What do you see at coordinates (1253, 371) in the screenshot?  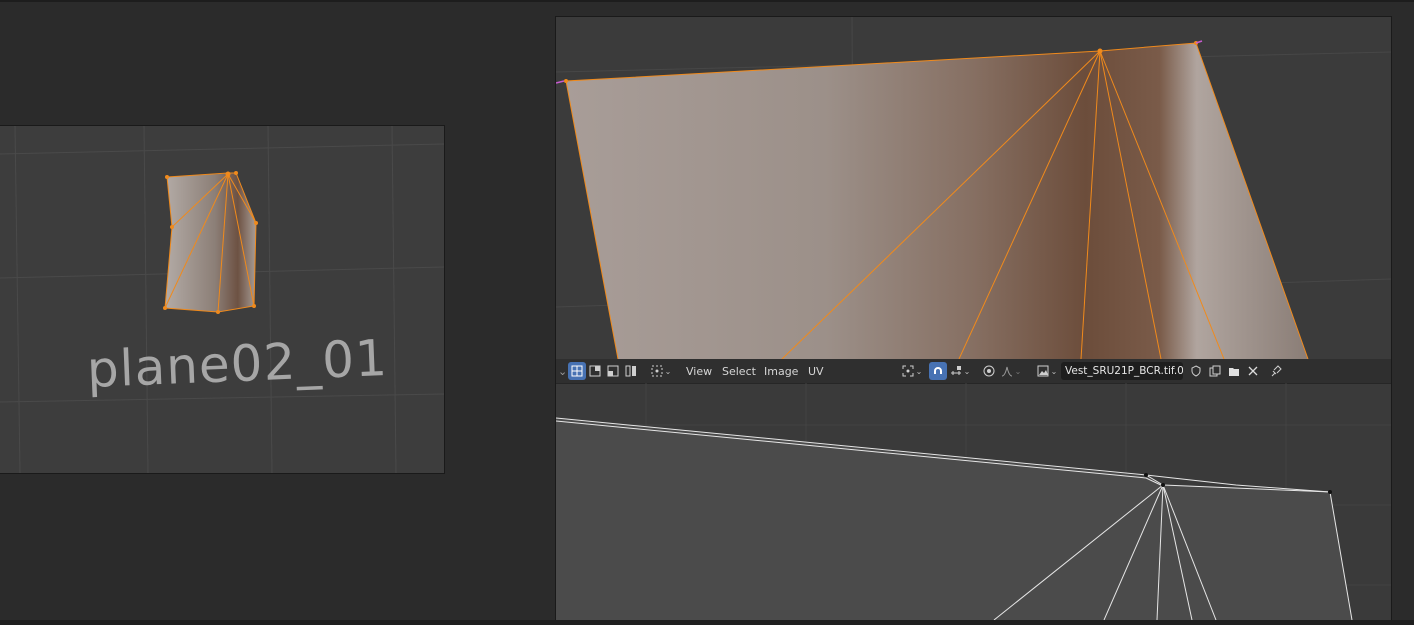 I see `close-icon` at bounding box center [1253, 371].